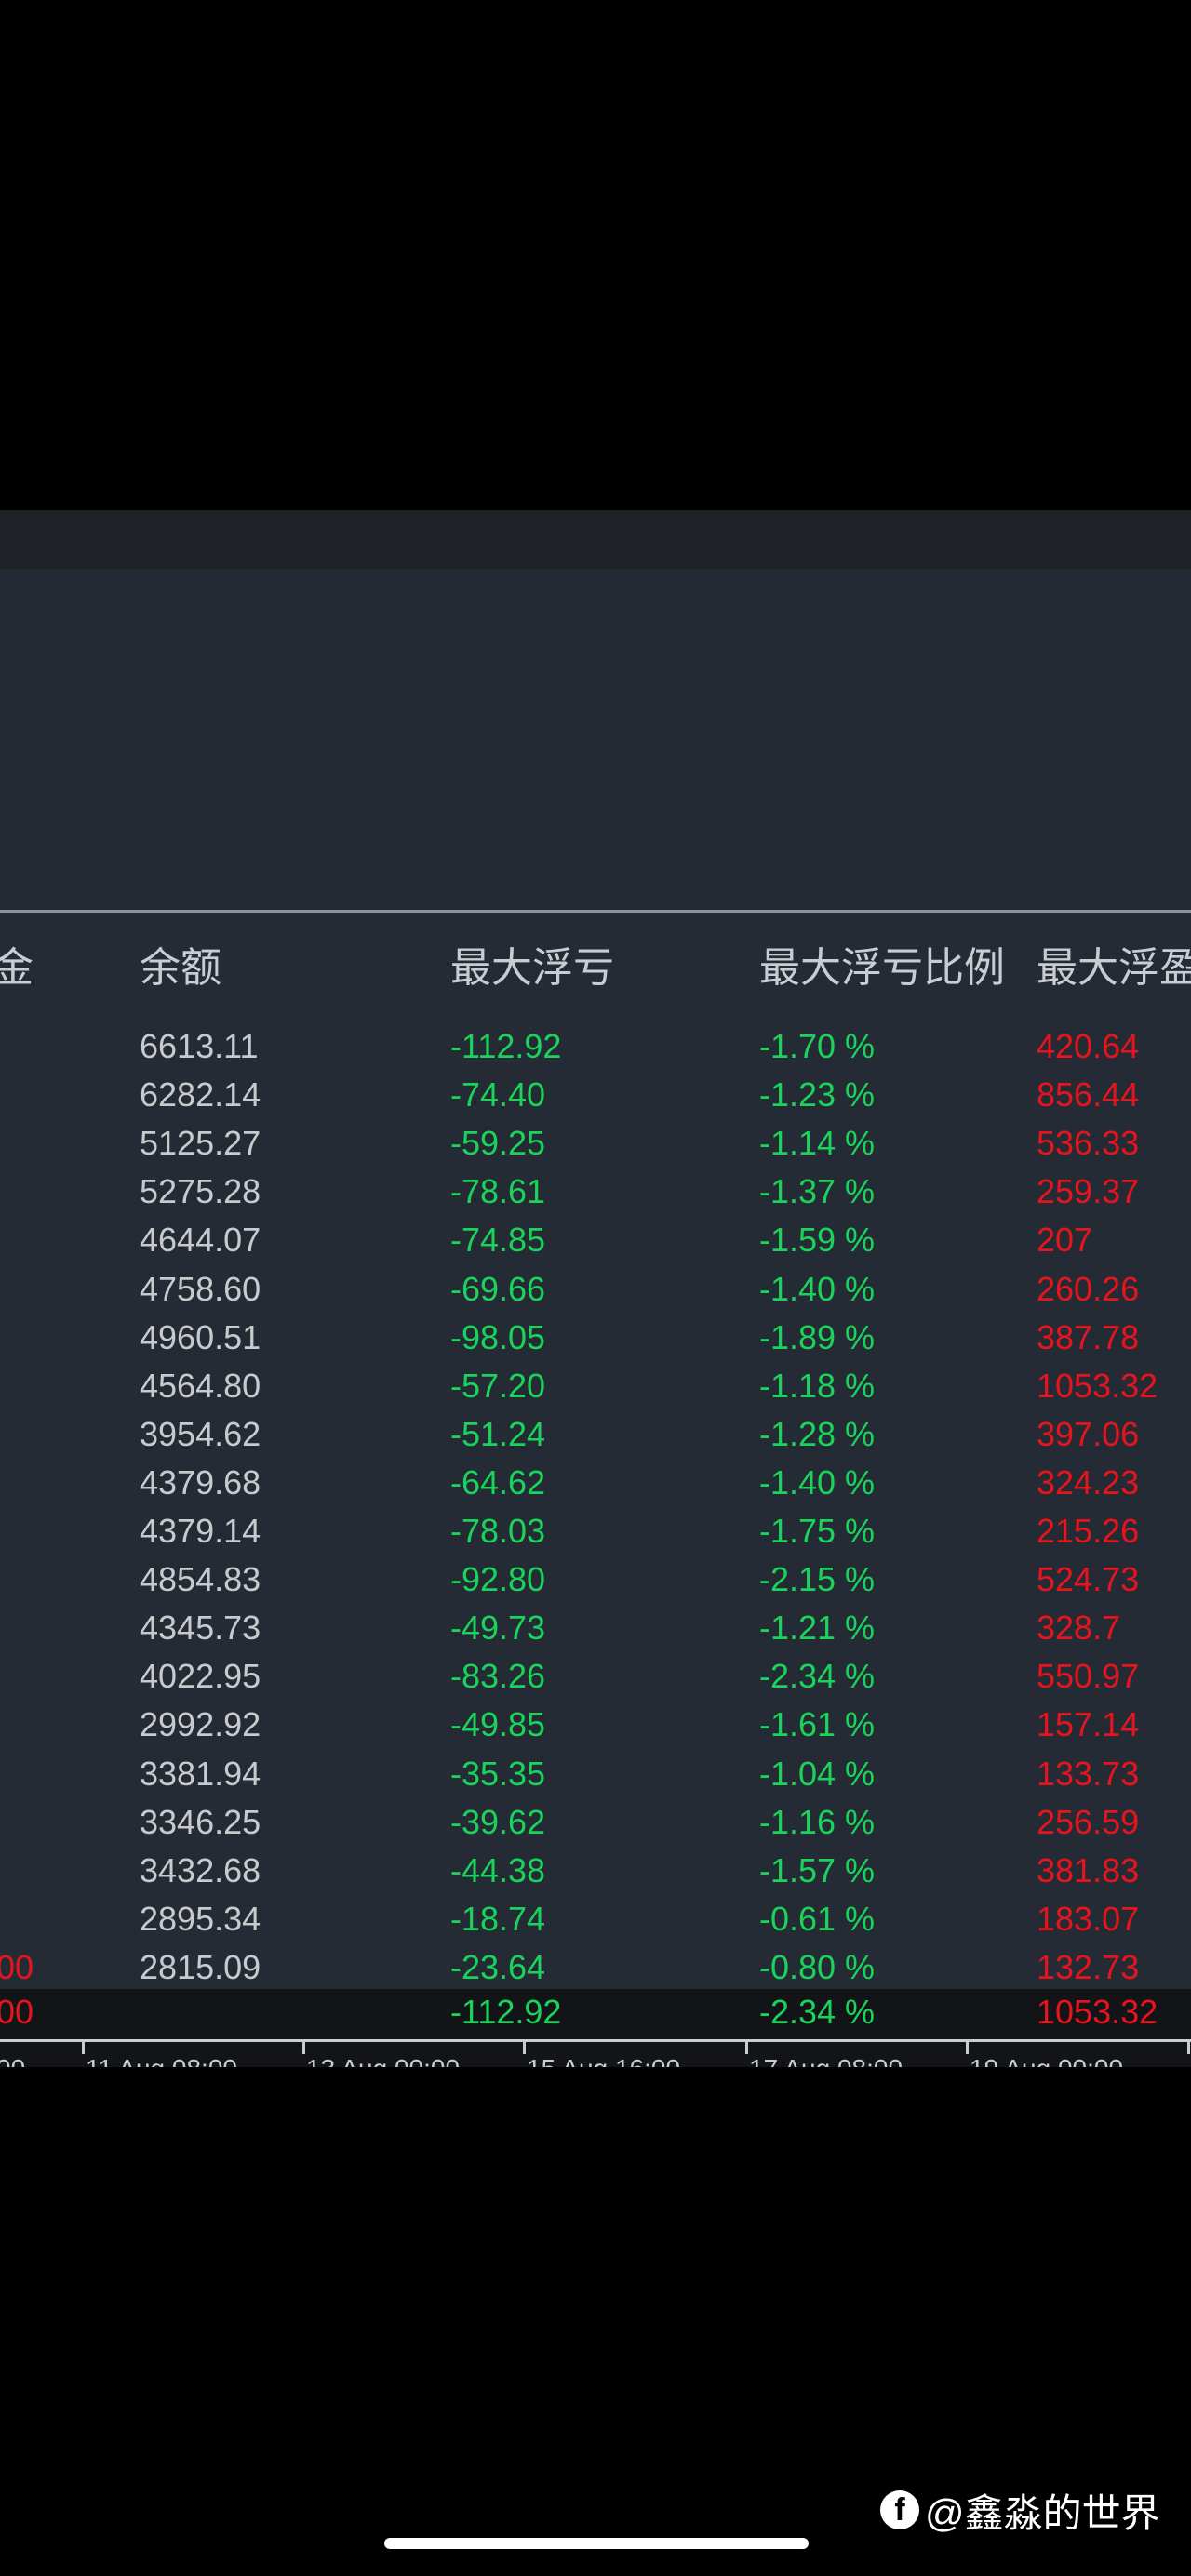 The image size is (1191, 2576). Describe the element at coordinates (817, 1966) in the screenshot. I see `max-floating-loss-ratio-cell: -0.80 %` at that location.